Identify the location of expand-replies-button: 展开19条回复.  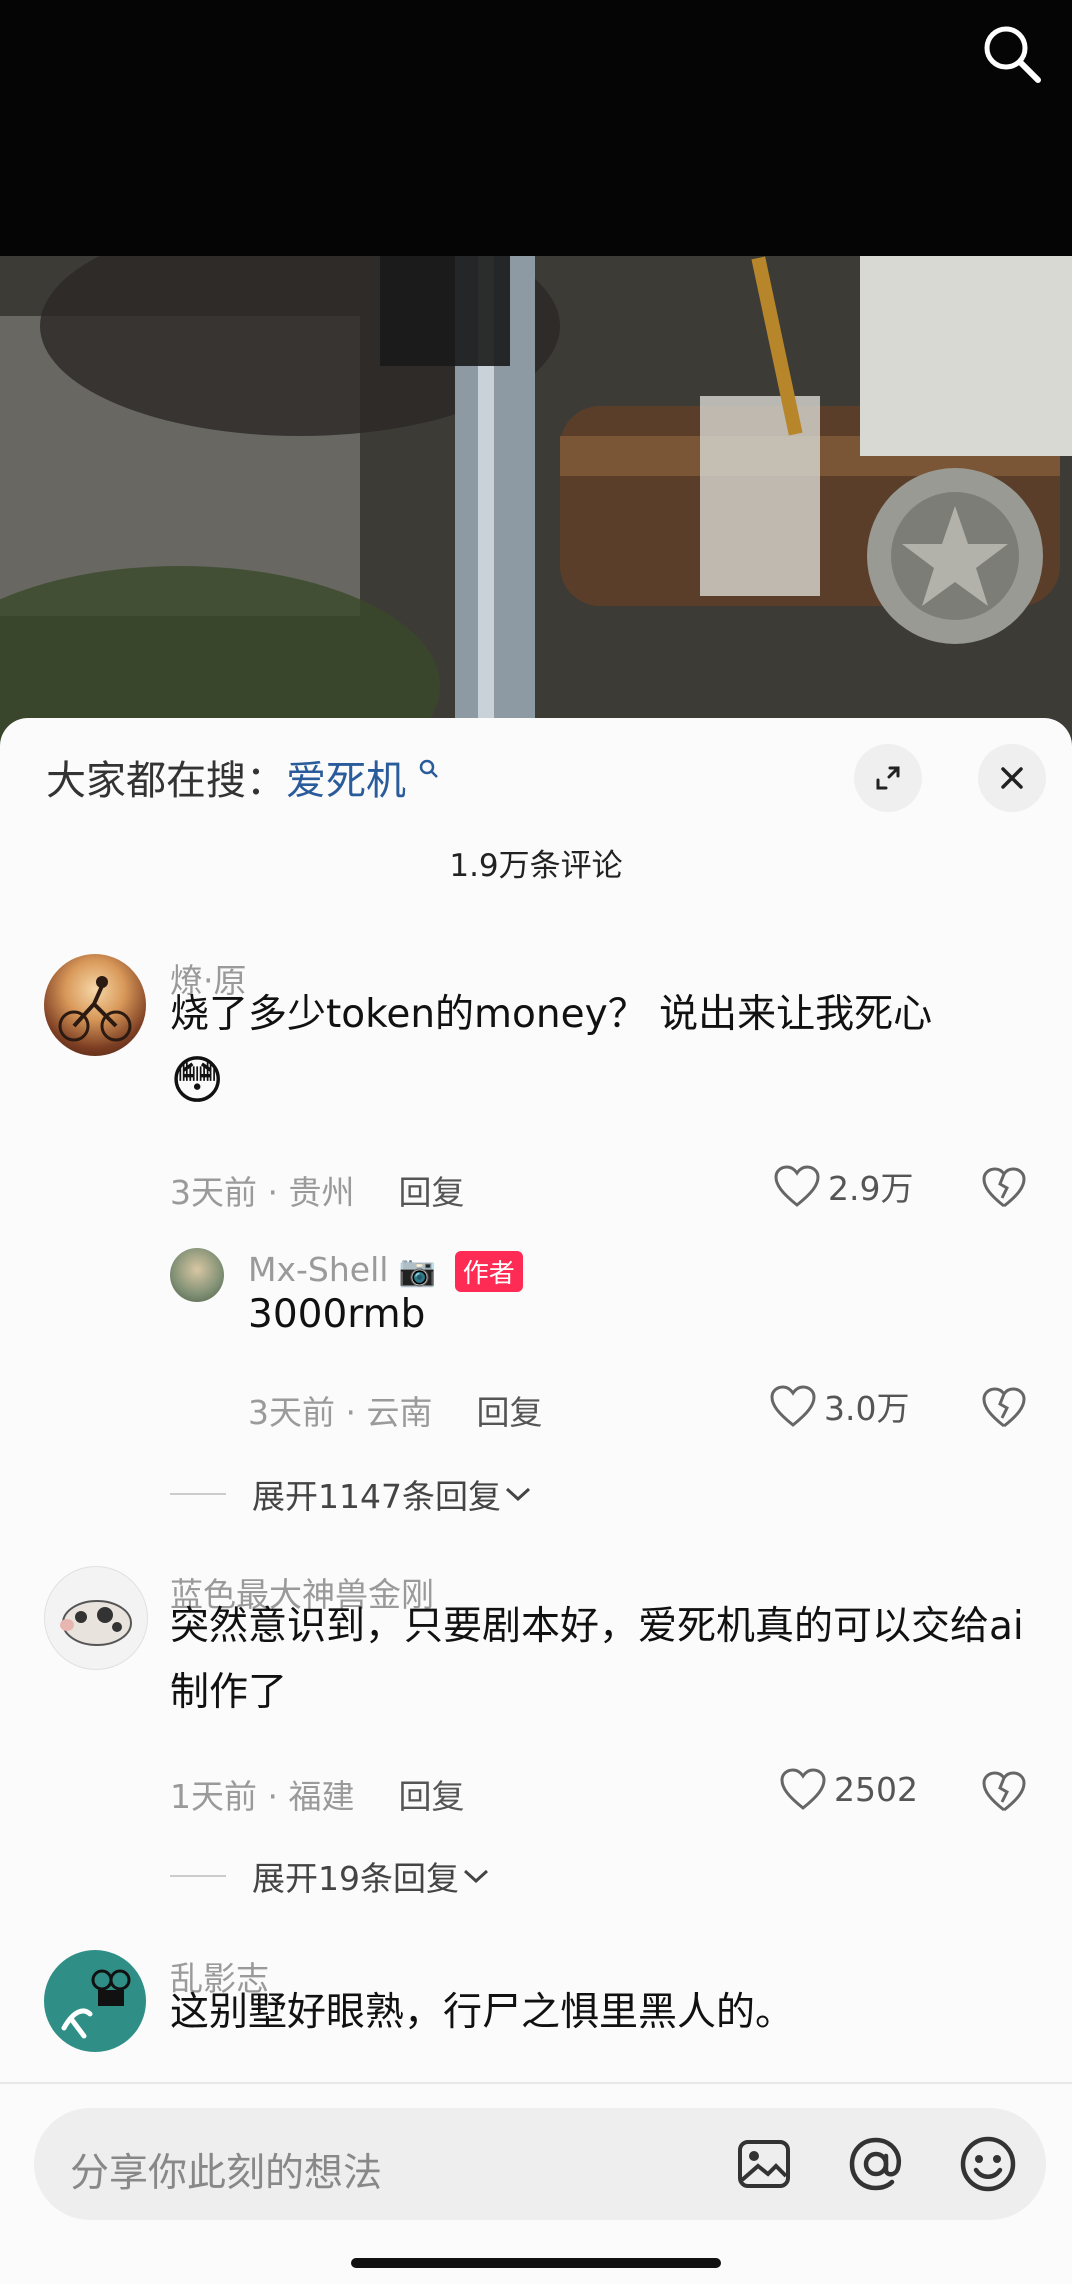
(331, 1876).